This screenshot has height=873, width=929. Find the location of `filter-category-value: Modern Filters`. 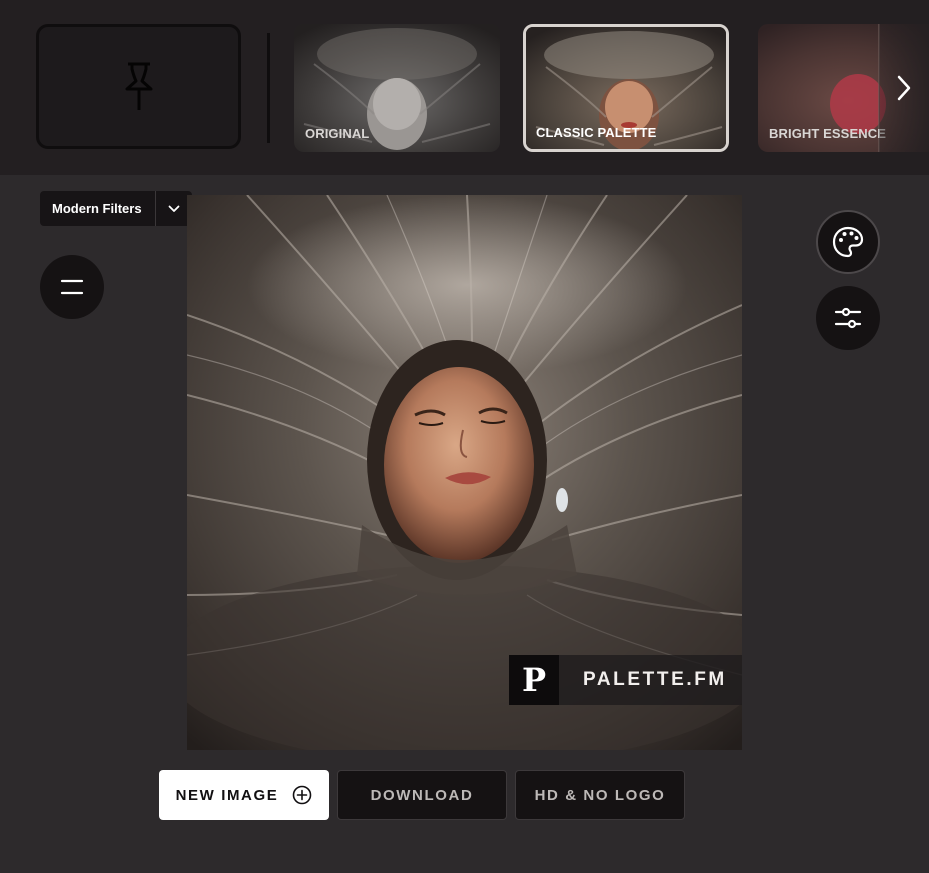

filter-category-value: Modern Filters is located at coordinates (97, 208).